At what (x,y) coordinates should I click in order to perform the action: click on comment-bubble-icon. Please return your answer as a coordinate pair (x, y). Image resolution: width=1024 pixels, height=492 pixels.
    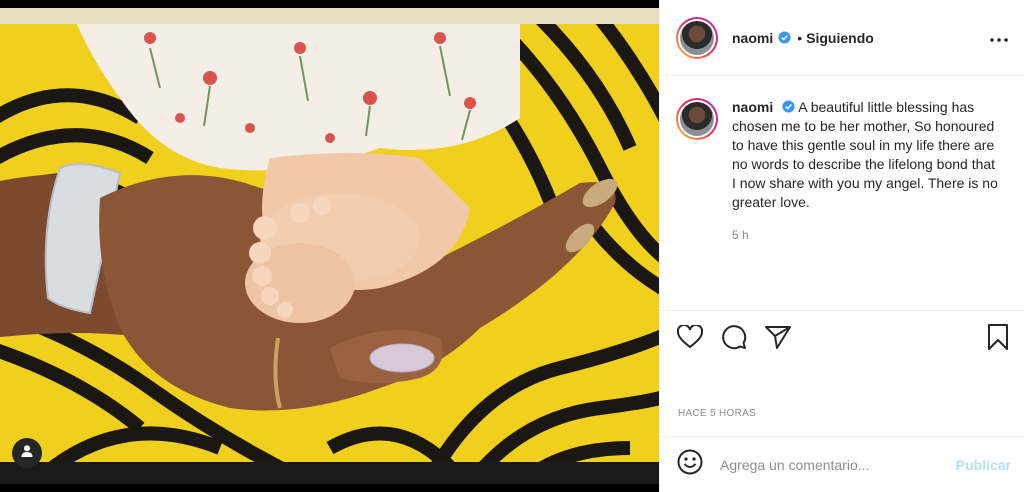
    Looking at the image, I should click on (734, 339).